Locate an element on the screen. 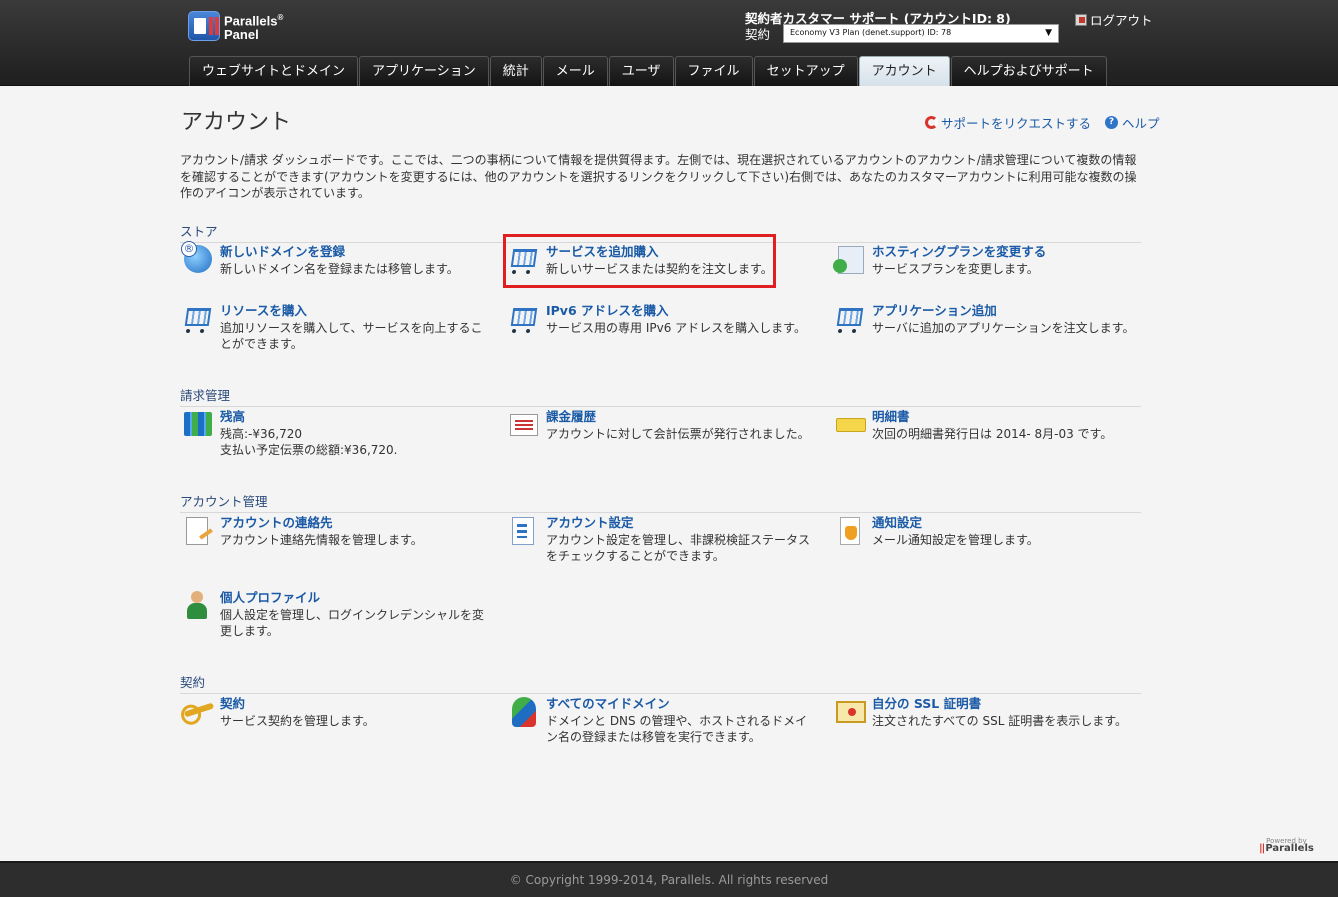  store-item-add-application: アプリケーション追加 サーバに追加のアプリケーションを注文します。 is located at coordinates (989, 319).